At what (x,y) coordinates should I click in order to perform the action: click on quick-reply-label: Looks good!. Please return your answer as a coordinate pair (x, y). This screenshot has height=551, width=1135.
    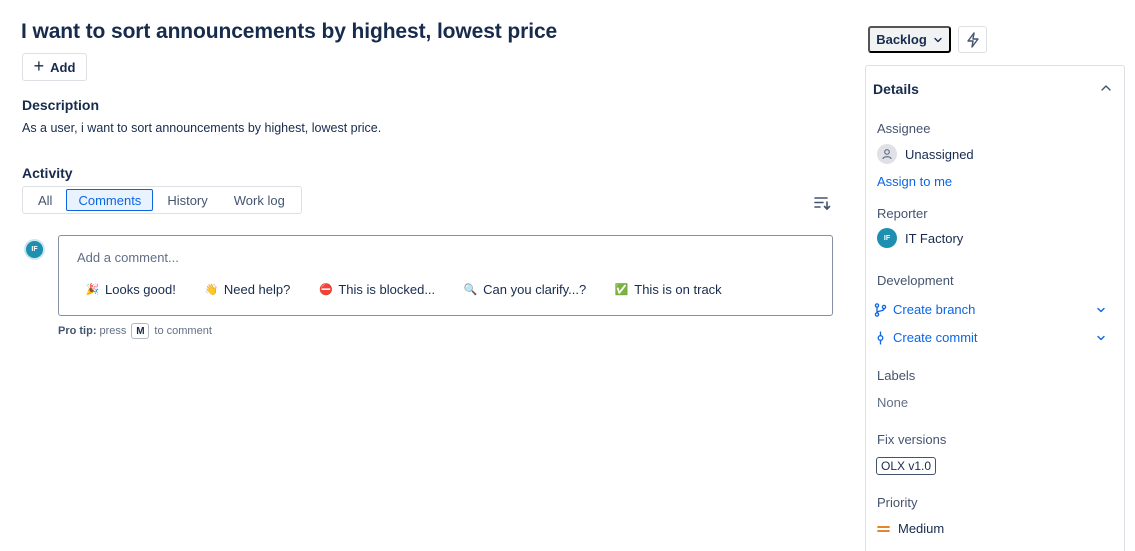
    Looking at the image, I should click on (140, 289).